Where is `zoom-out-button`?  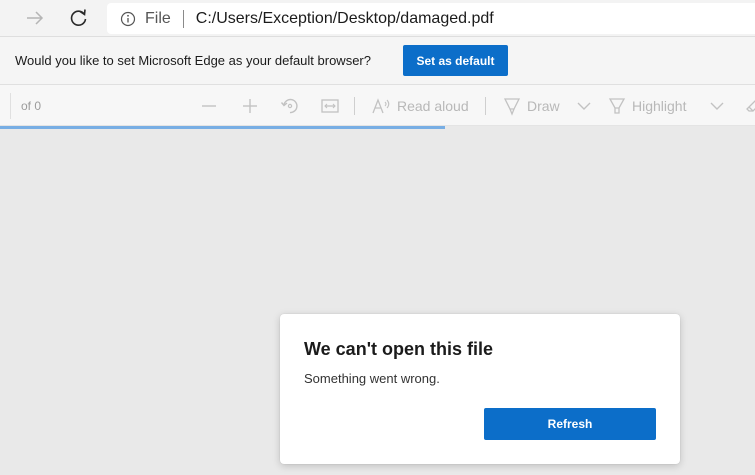 zoom-out-button is located at coordinates (209, 106).